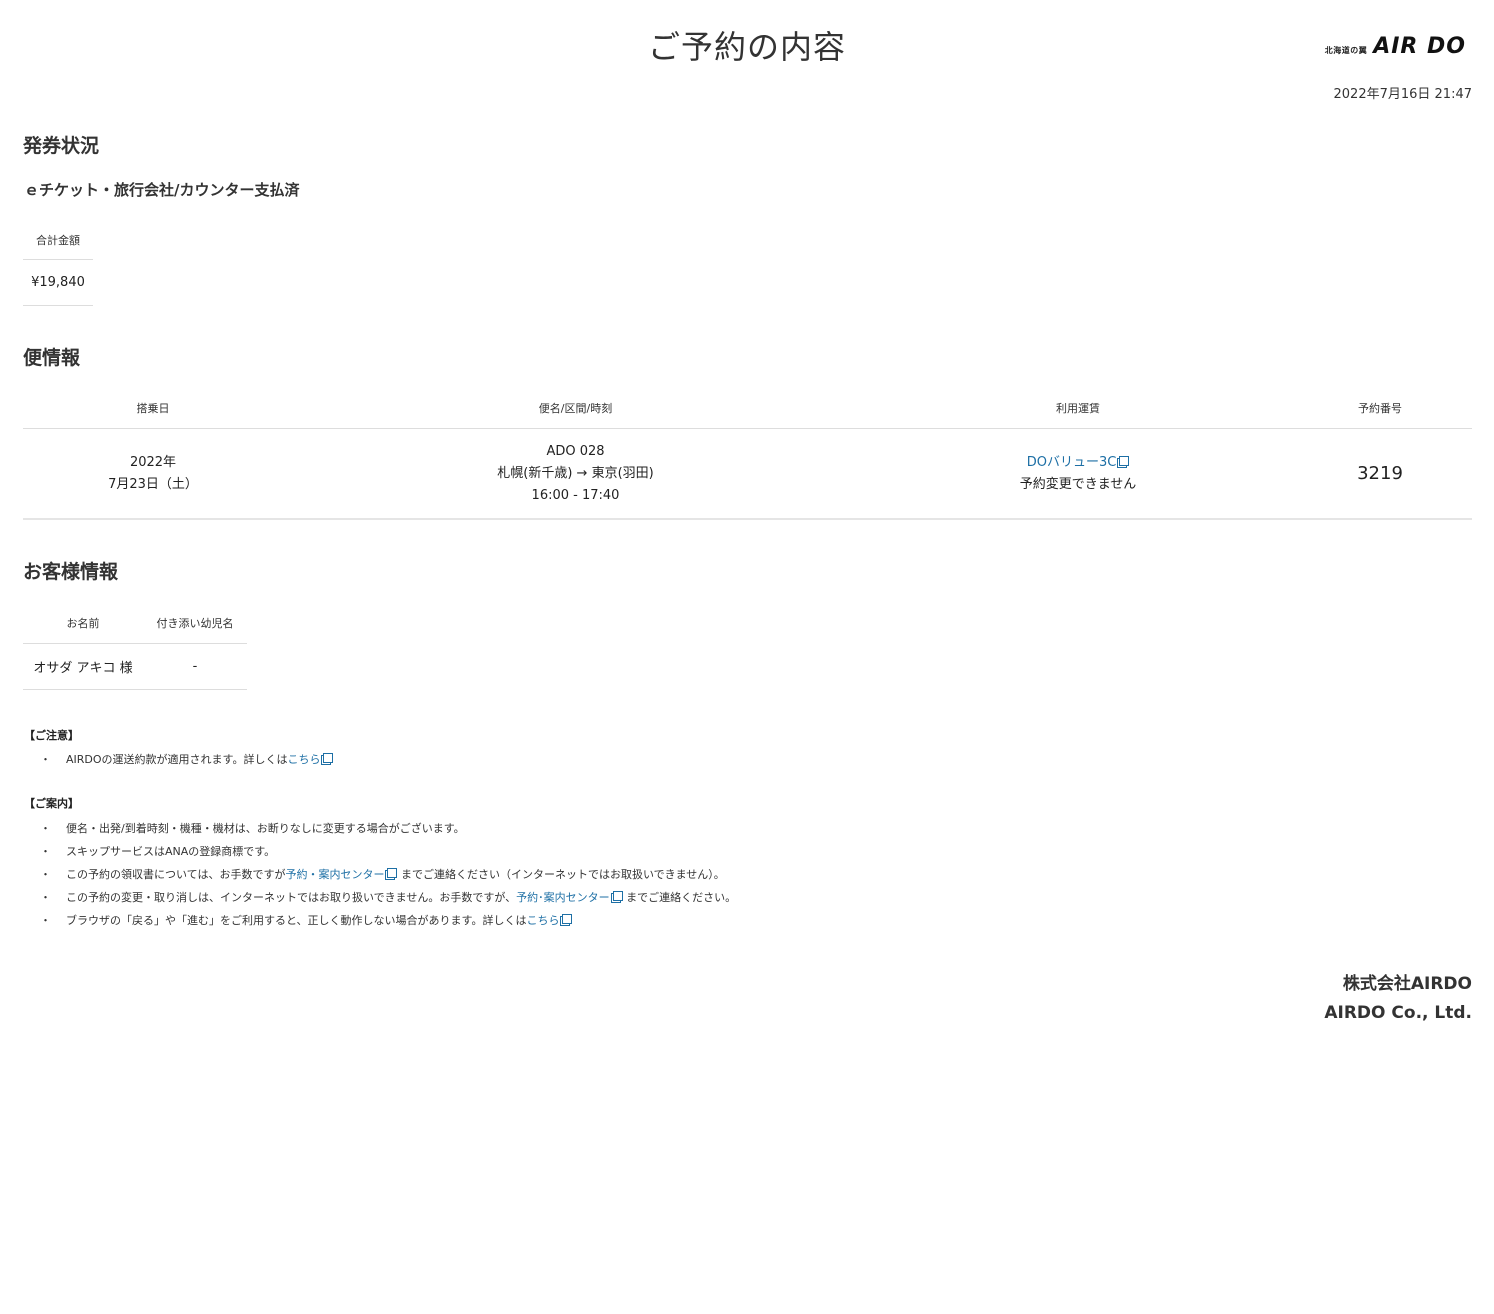 This screenshot has height=1314, width=1494. What do you see at coordinates (58, 282) in the screenshot?
I see `total-amount-value: ¥19,840` at bounding box center [58, 282].